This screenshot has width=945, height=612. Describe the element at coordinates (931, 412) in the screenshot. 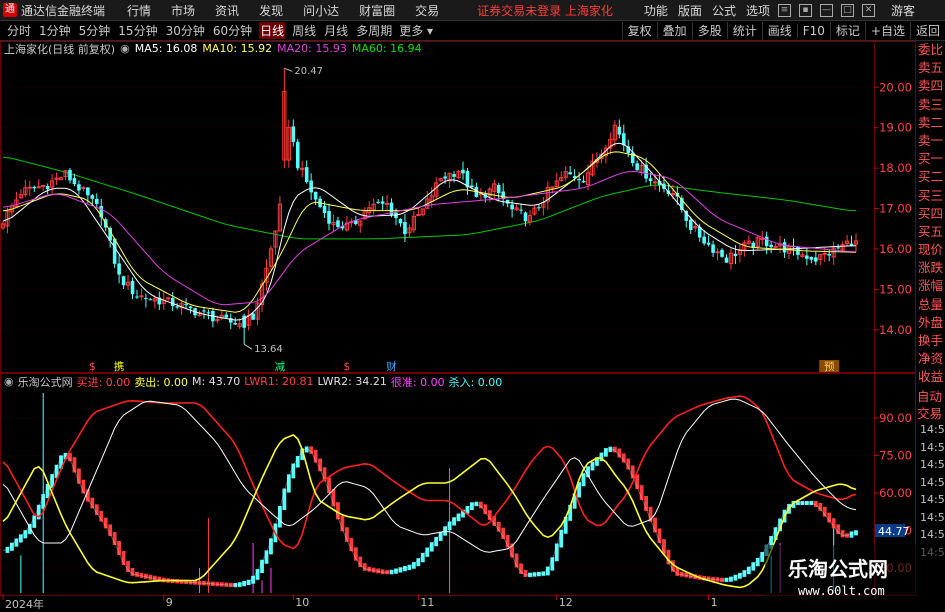

I see `side-trade: 交易` at that location.